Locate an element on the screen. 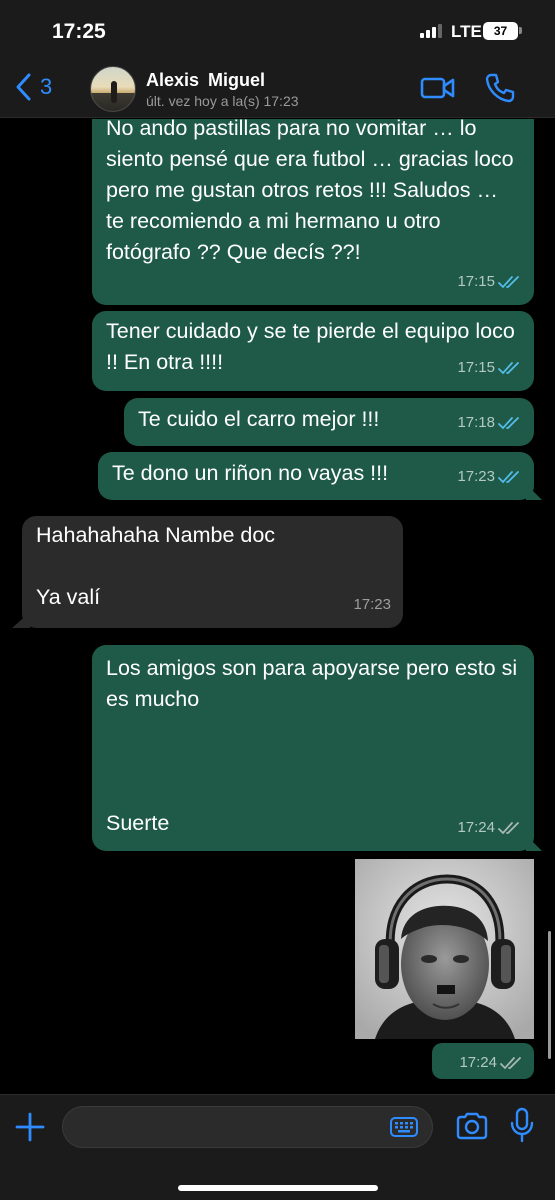 This screenshot has height=1200, width=555. avatar is located at coordinates (113, 89).